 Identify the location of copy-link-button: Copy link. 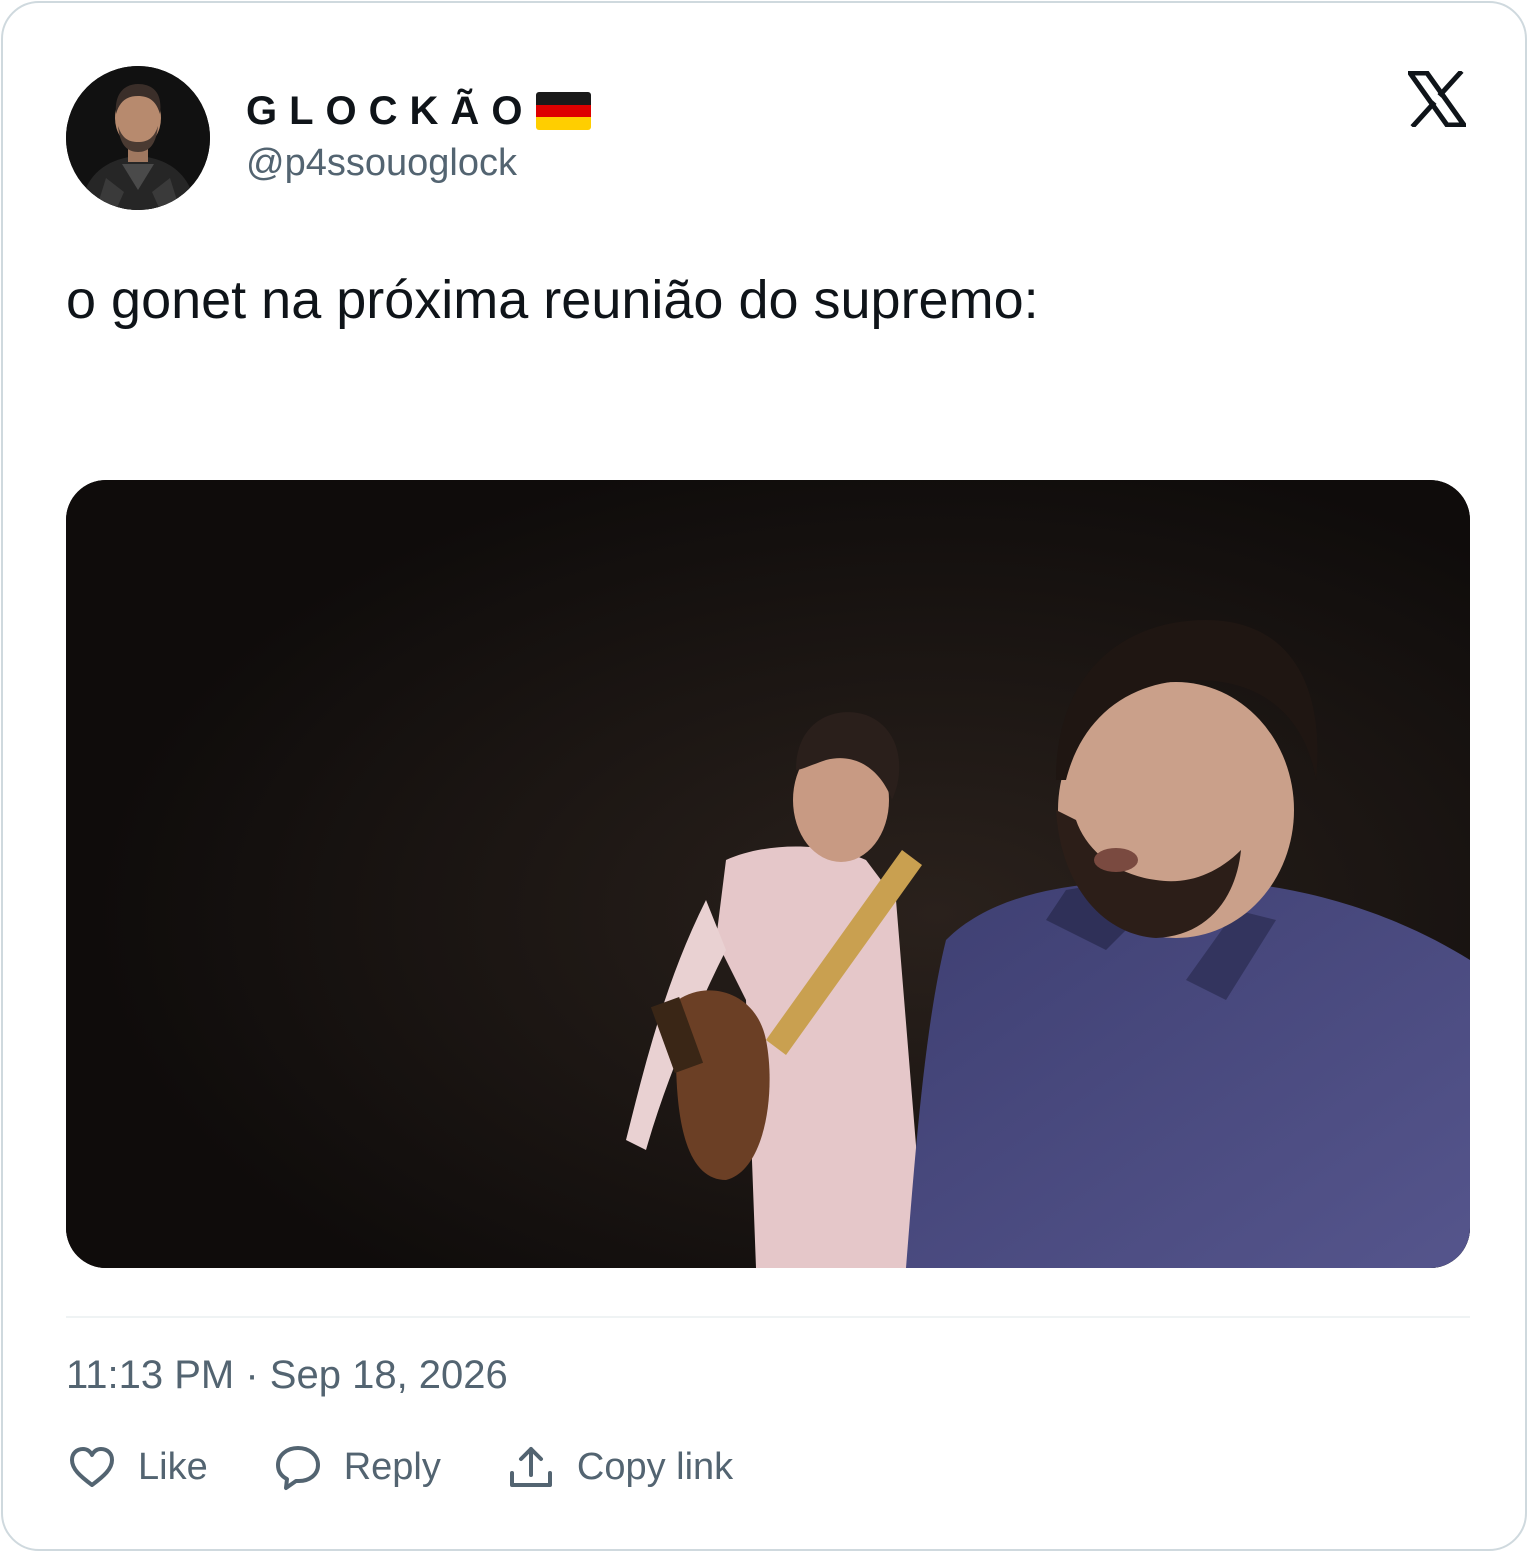
(619, 1467).